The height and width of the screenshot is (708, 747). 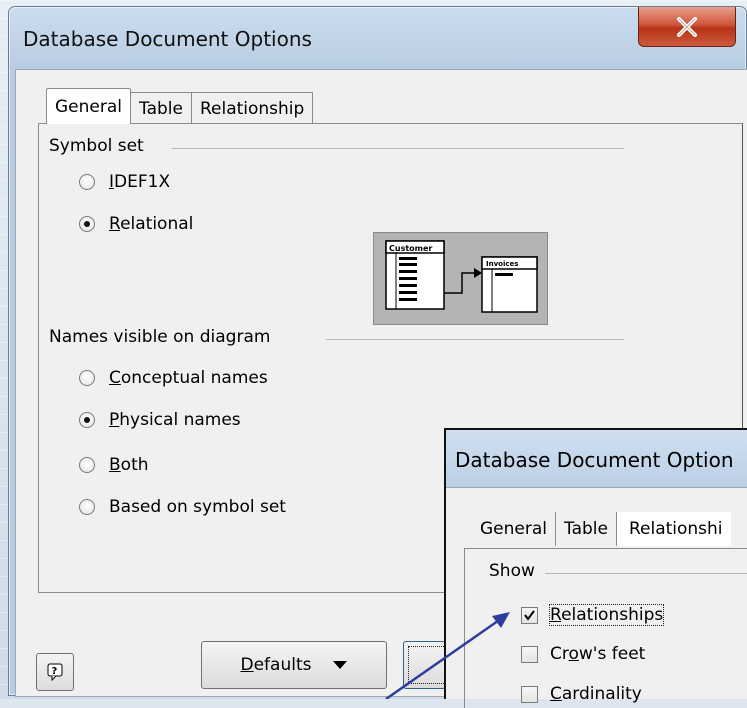 What do you see at coordinates (87, 378) in the screenshot?
I see `radio-conceptual-circle` at bounding box center [87, 378].